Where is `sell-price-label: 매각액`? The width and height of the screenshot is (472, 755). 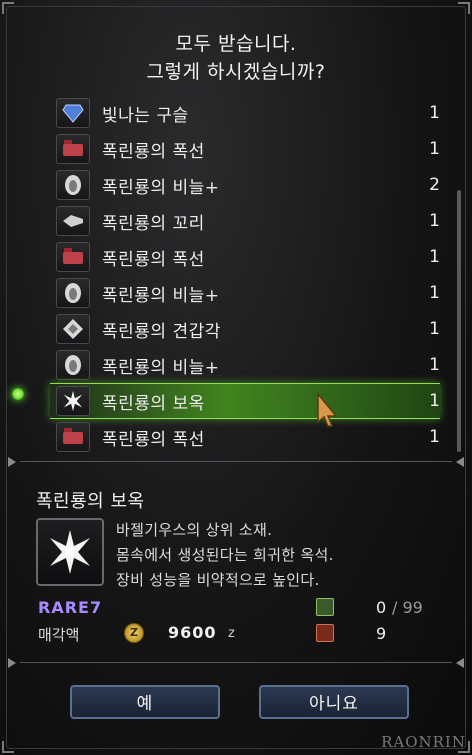 sell-price-label: 매각액 is located at coordinates (59, 635).